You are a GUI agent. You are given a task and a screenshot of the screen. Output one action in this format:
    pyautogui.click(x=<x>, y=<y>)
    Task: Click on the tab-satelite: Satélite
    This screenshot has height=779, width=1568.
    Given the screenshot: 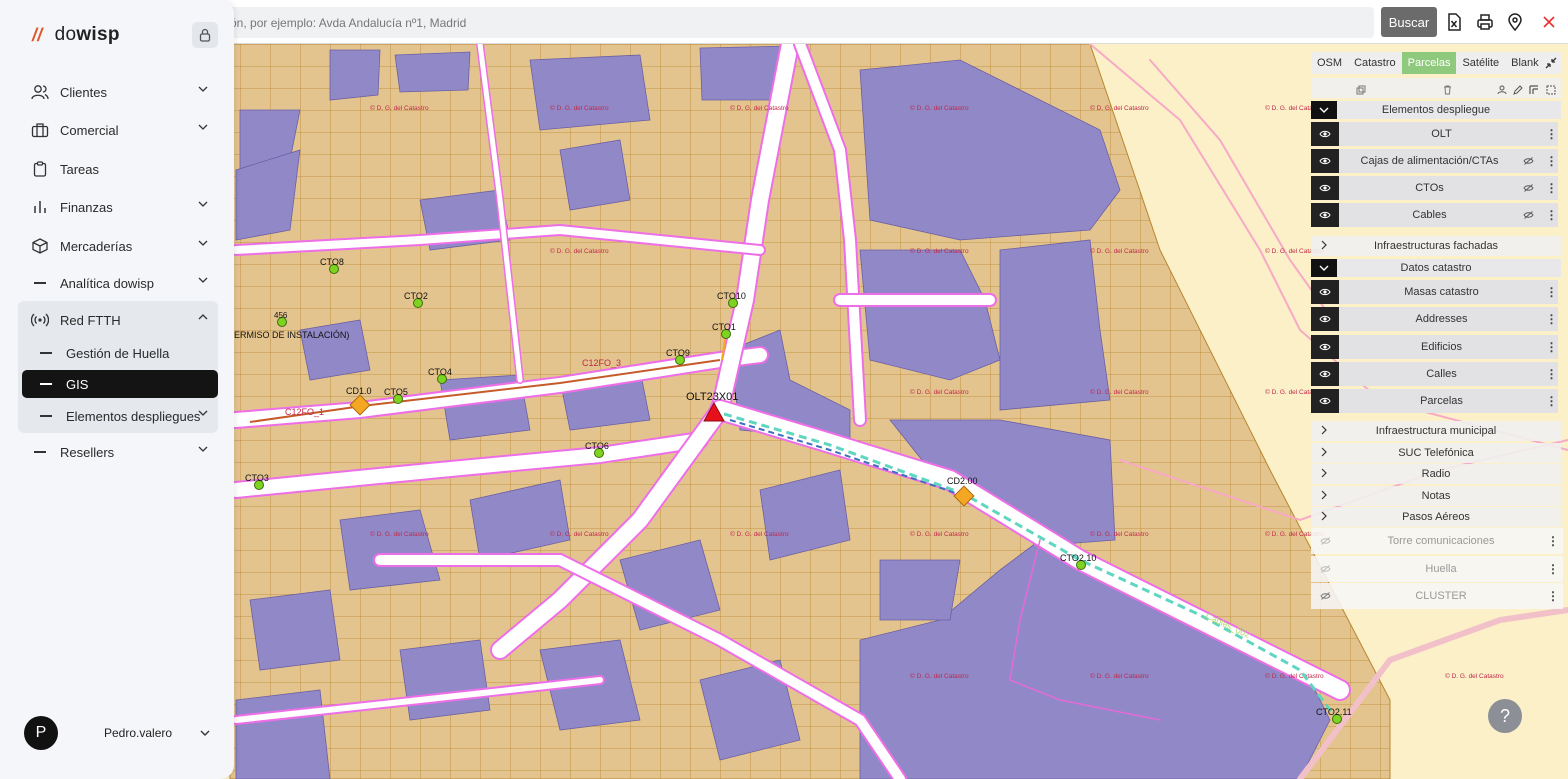 What is the action you would take?
    pyautogui.click(x=1480, y=63)
    